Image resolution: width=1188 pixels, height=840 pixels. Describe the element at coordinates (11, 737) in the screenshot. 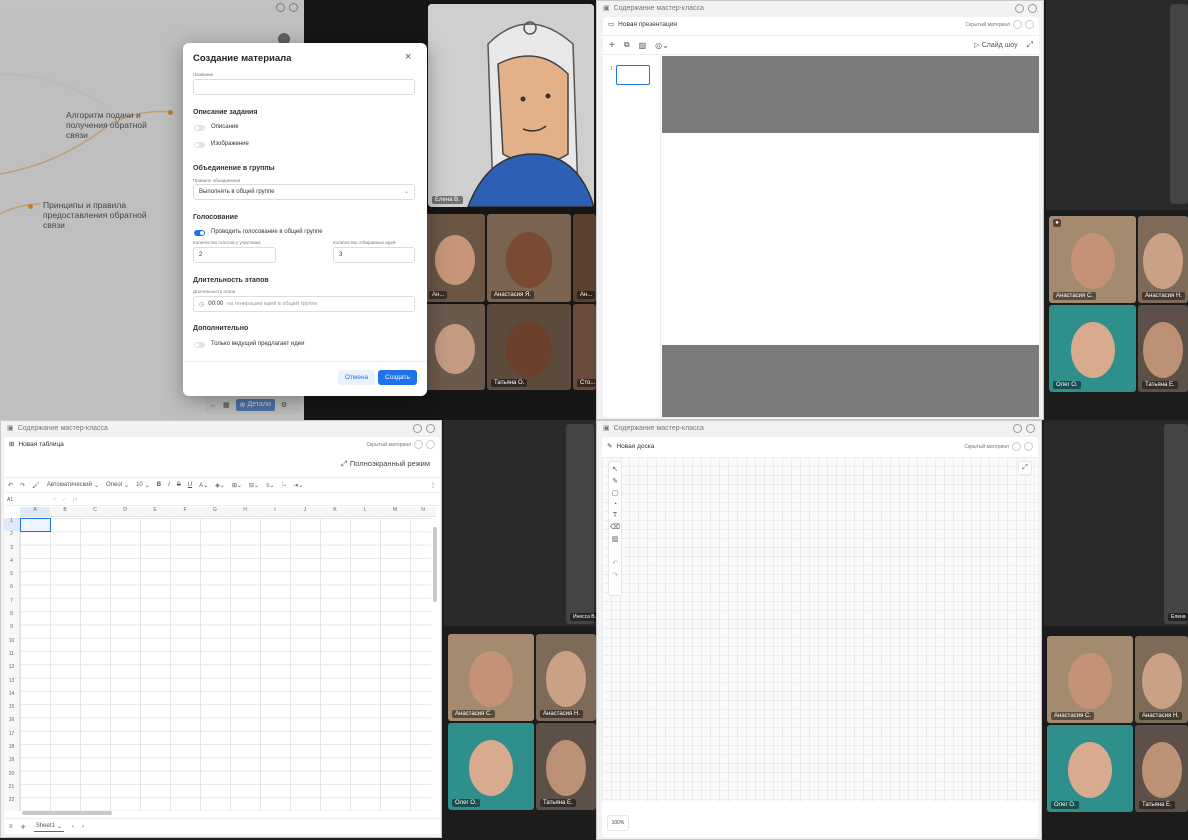

I see `row-header: 17` at that location.